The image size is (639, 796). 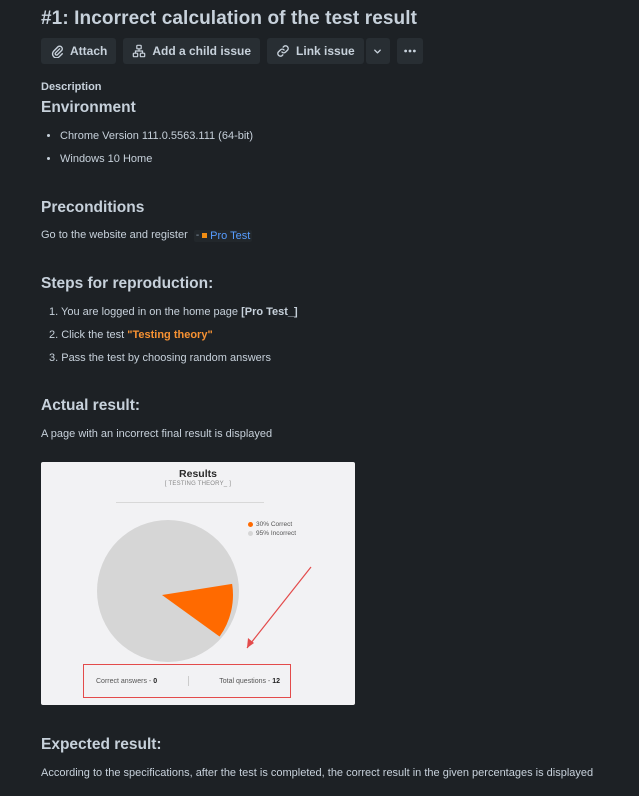 I want to click on link-issue-label: Link issue, so click(x=325, y=51).